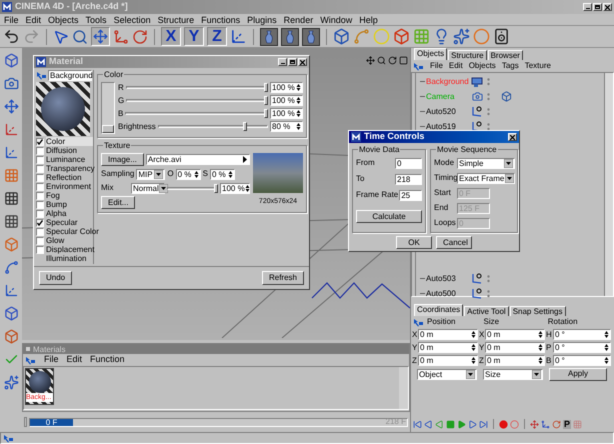 This screenshot has width=614, height=444. I want to click on menu-item: Texture, so click(537, 66).